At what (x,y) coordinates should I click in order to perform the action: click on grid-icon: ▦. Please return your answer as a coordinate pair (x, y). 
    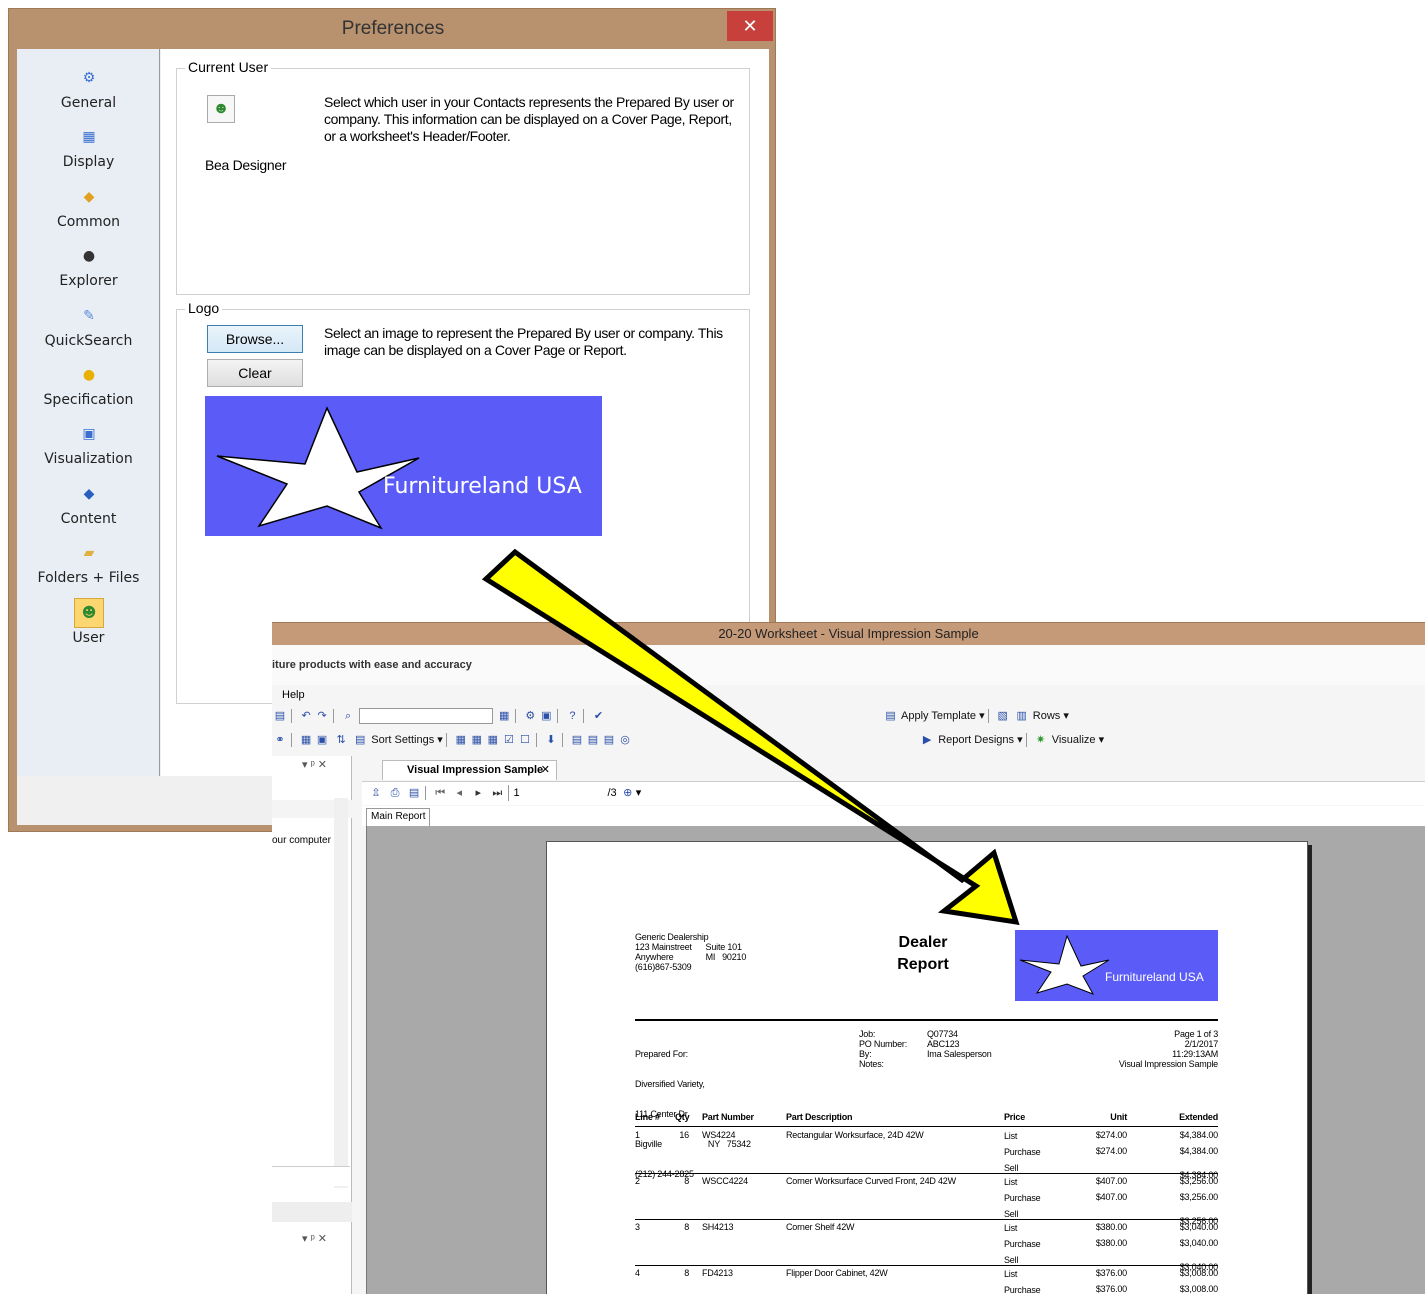
    Looking at the image, I should click on (306, 740).